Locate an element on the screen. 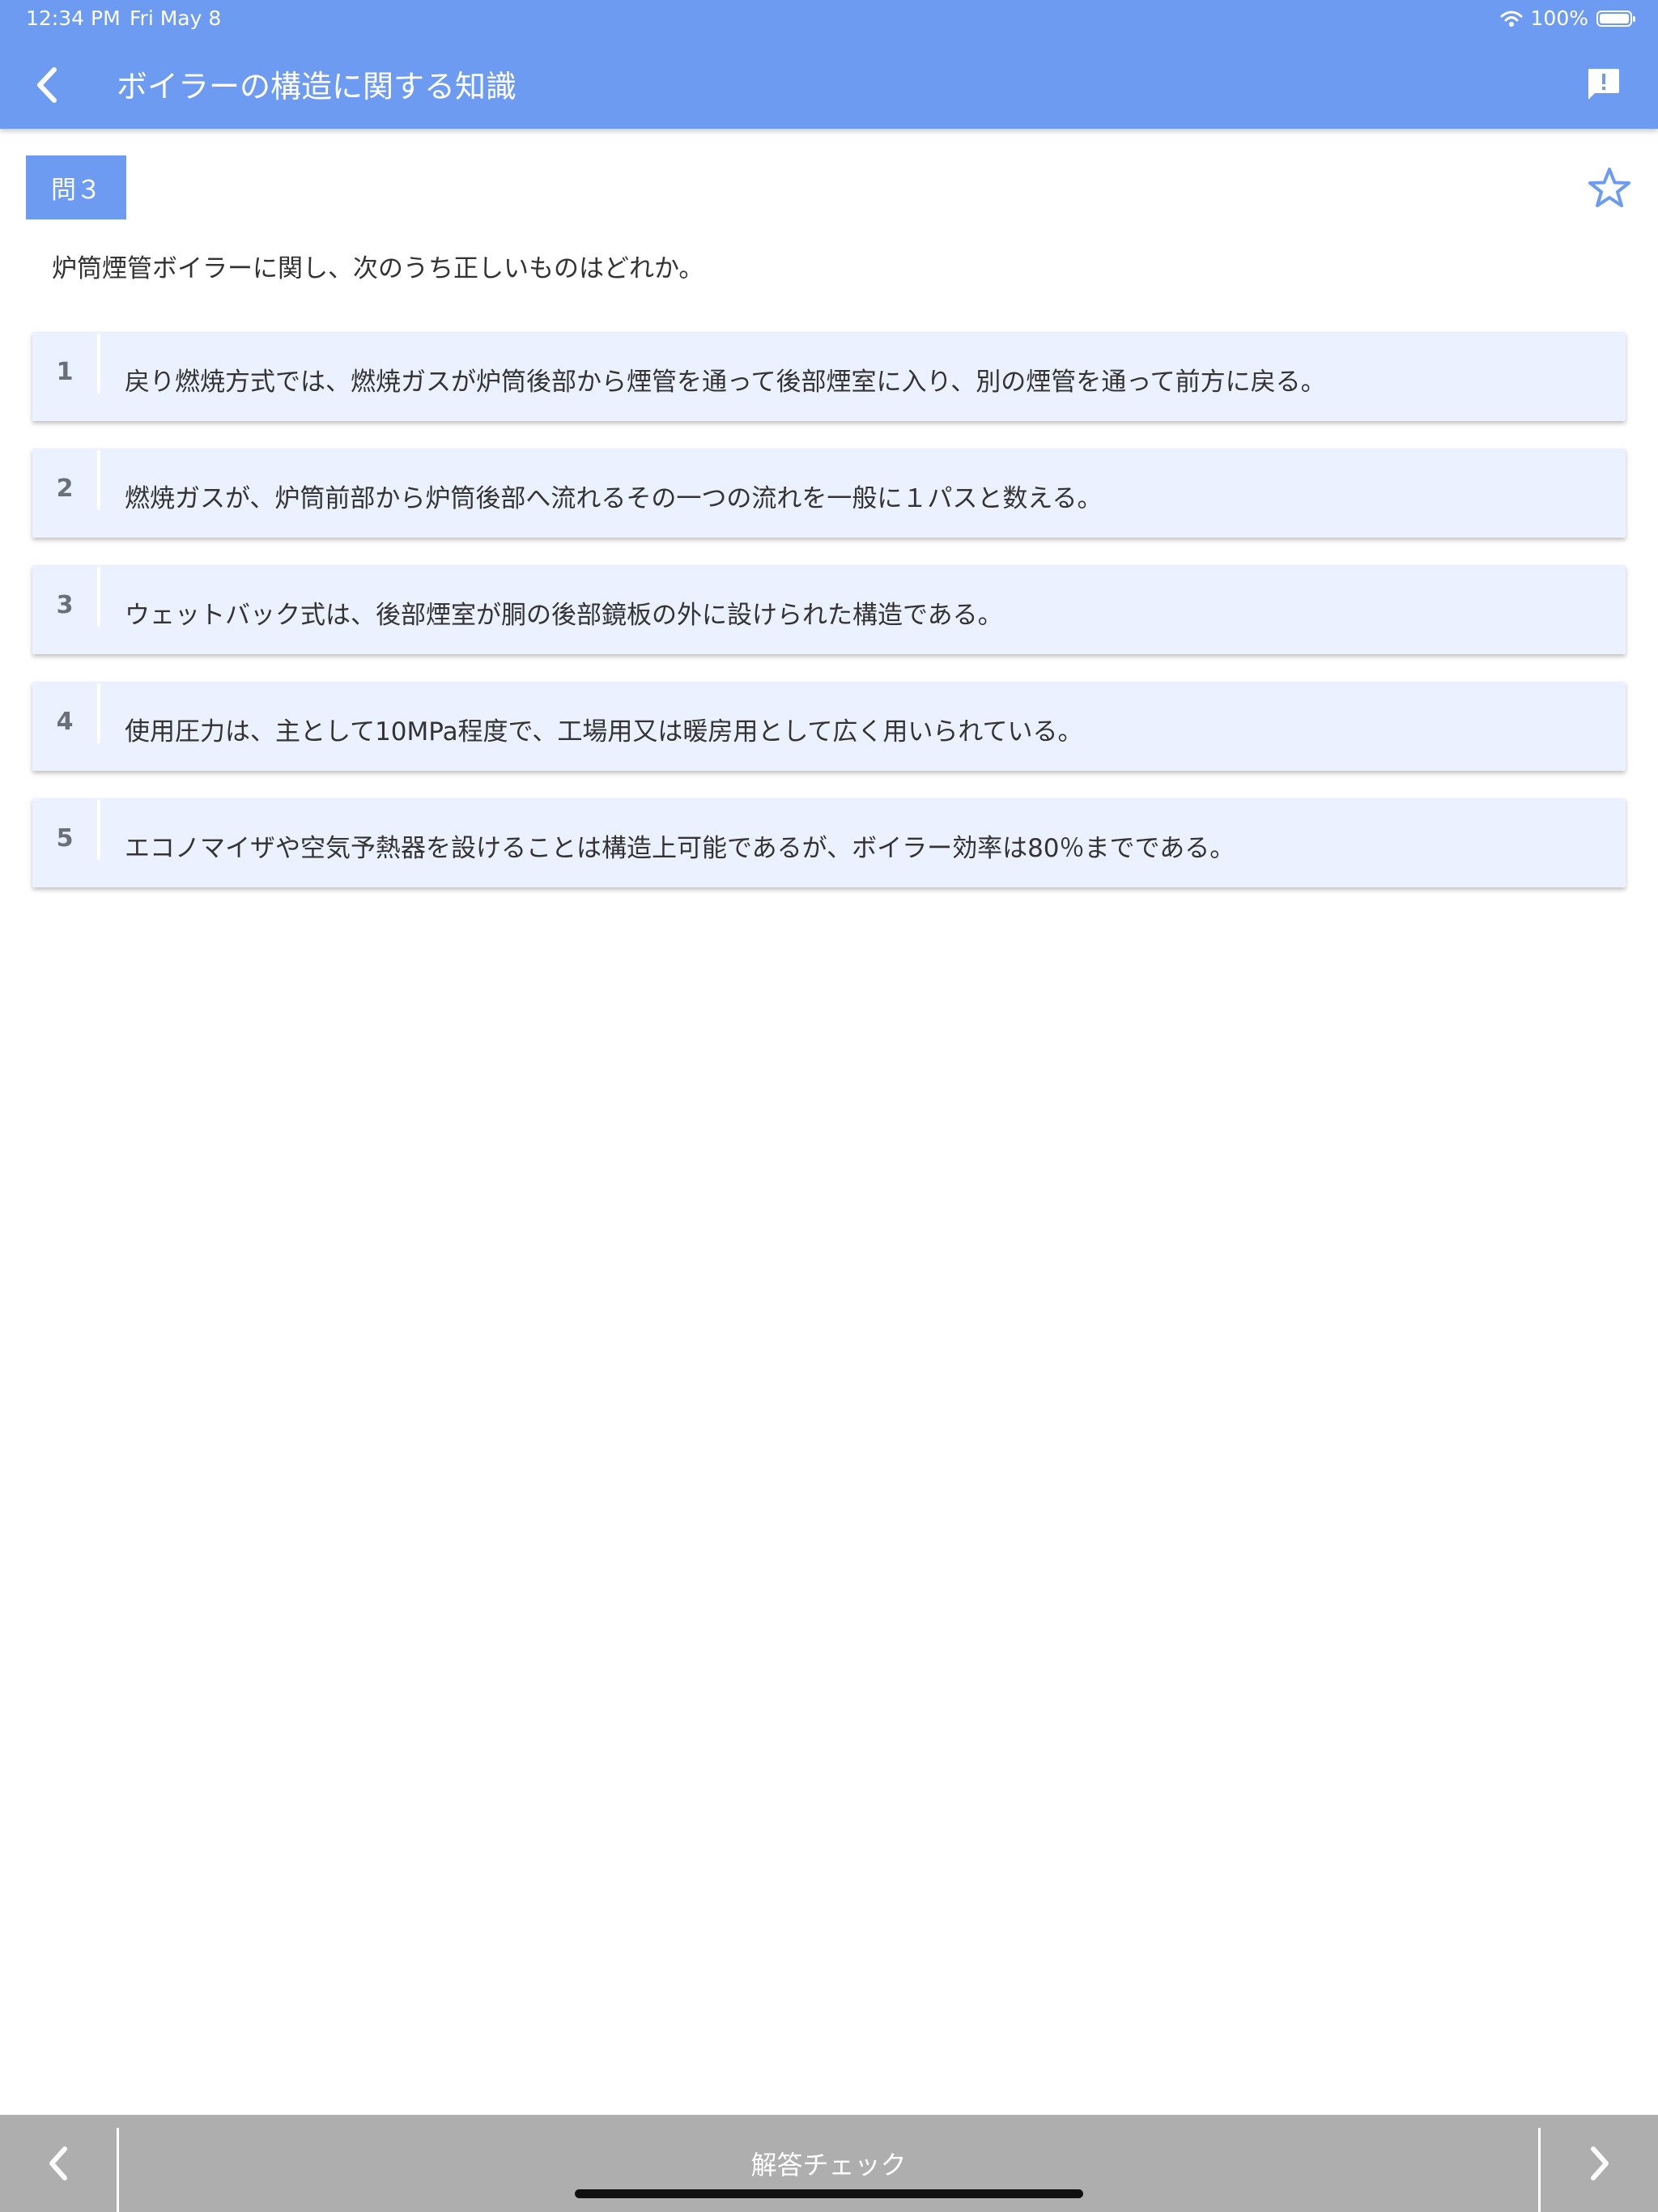 The height and width of the screenshot is (2212, 1658). battery-icon is located at coordinates (1615, 19).